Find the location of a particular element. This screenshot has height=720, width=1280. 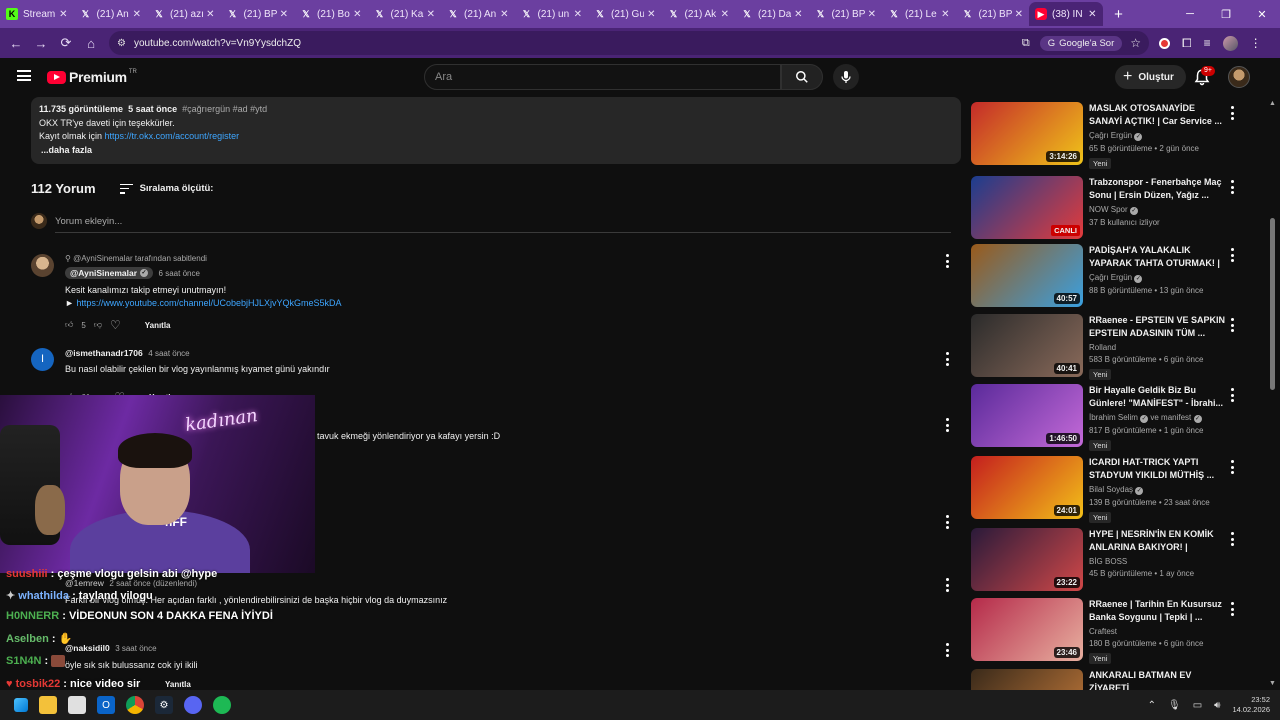

channel-name: Bilal Soydaş is located at coordinates (1111, 489).